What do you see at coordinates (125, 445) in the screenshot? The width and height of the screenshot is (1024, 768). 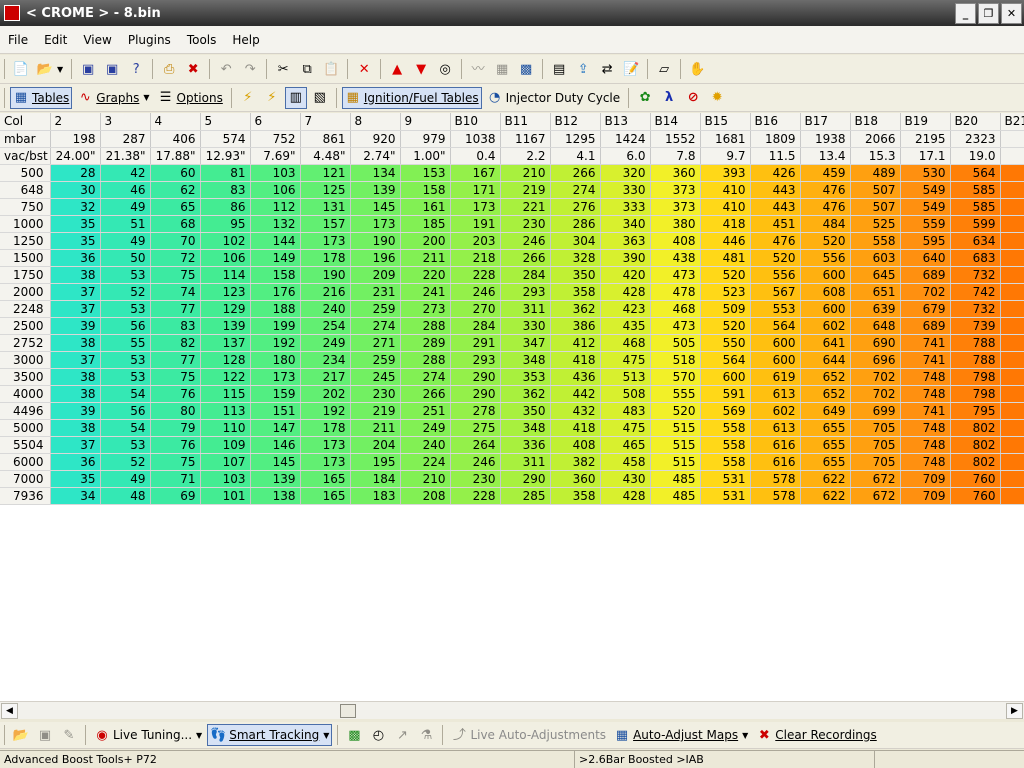 I see `table-cell: 53` at bounding box center [125, 445].